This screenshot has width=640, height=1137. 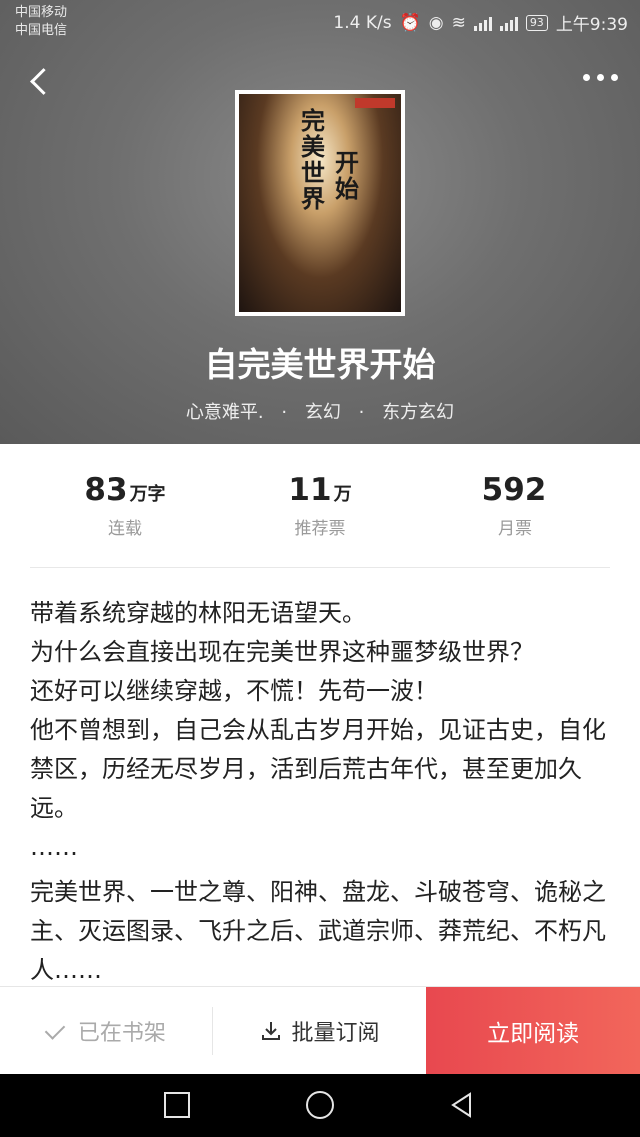 I want to click on status-icons: 1.4 K/s ⏰ ◉ ≋ 93 上午9:39, so click(x=480, y=23).